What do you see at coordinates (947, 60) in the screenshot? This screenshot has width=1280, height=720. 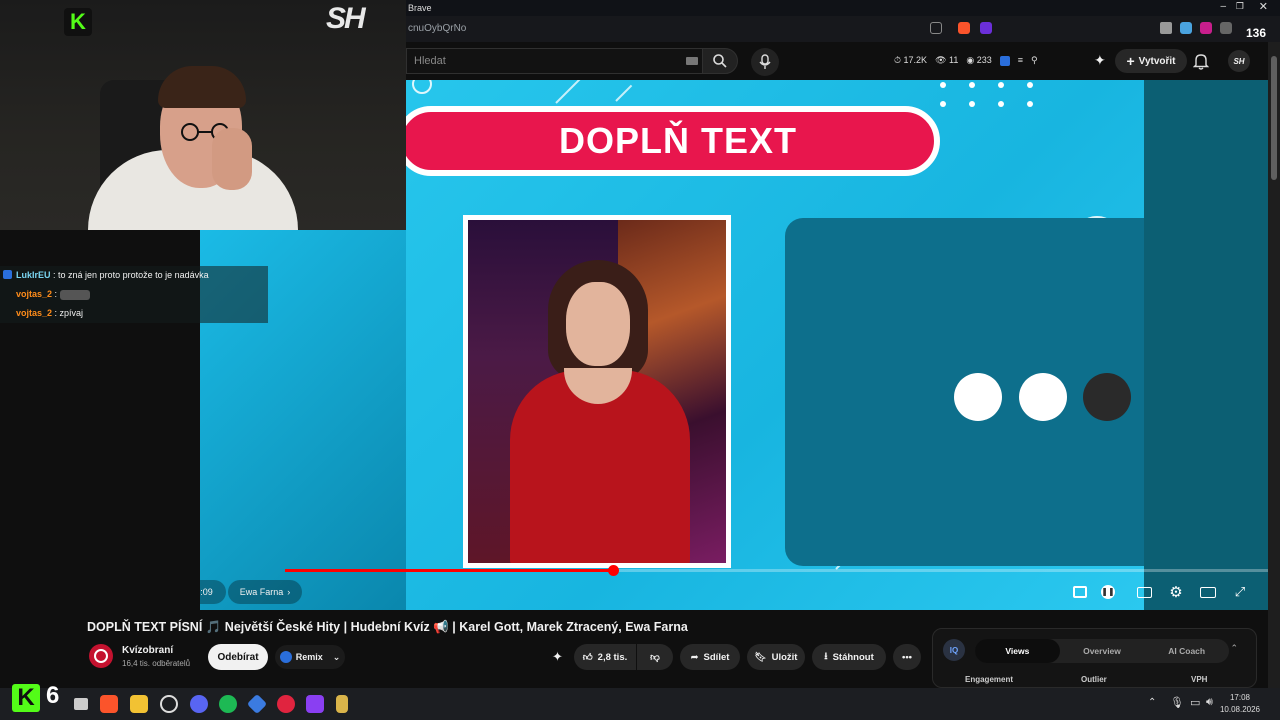 I see `stat-watching: 👁 11` at bounding box center [947, 60].